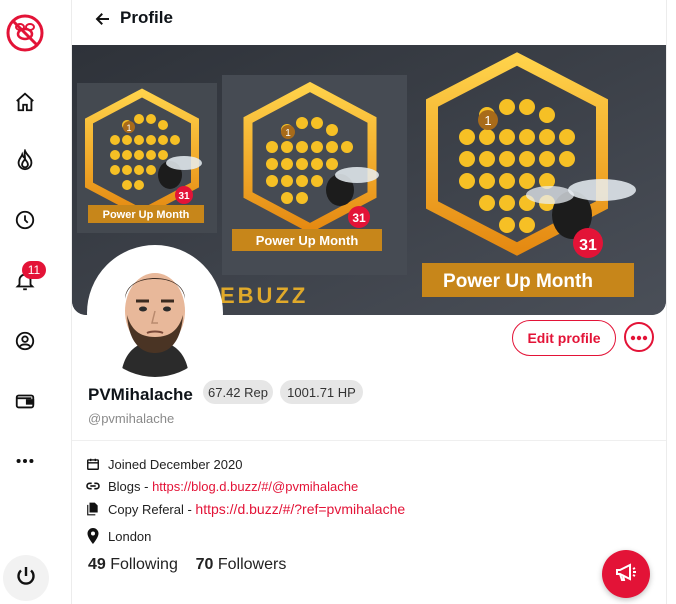 The image size is (676, 604). I want to click on sidebar: 11, so click(26, 302).